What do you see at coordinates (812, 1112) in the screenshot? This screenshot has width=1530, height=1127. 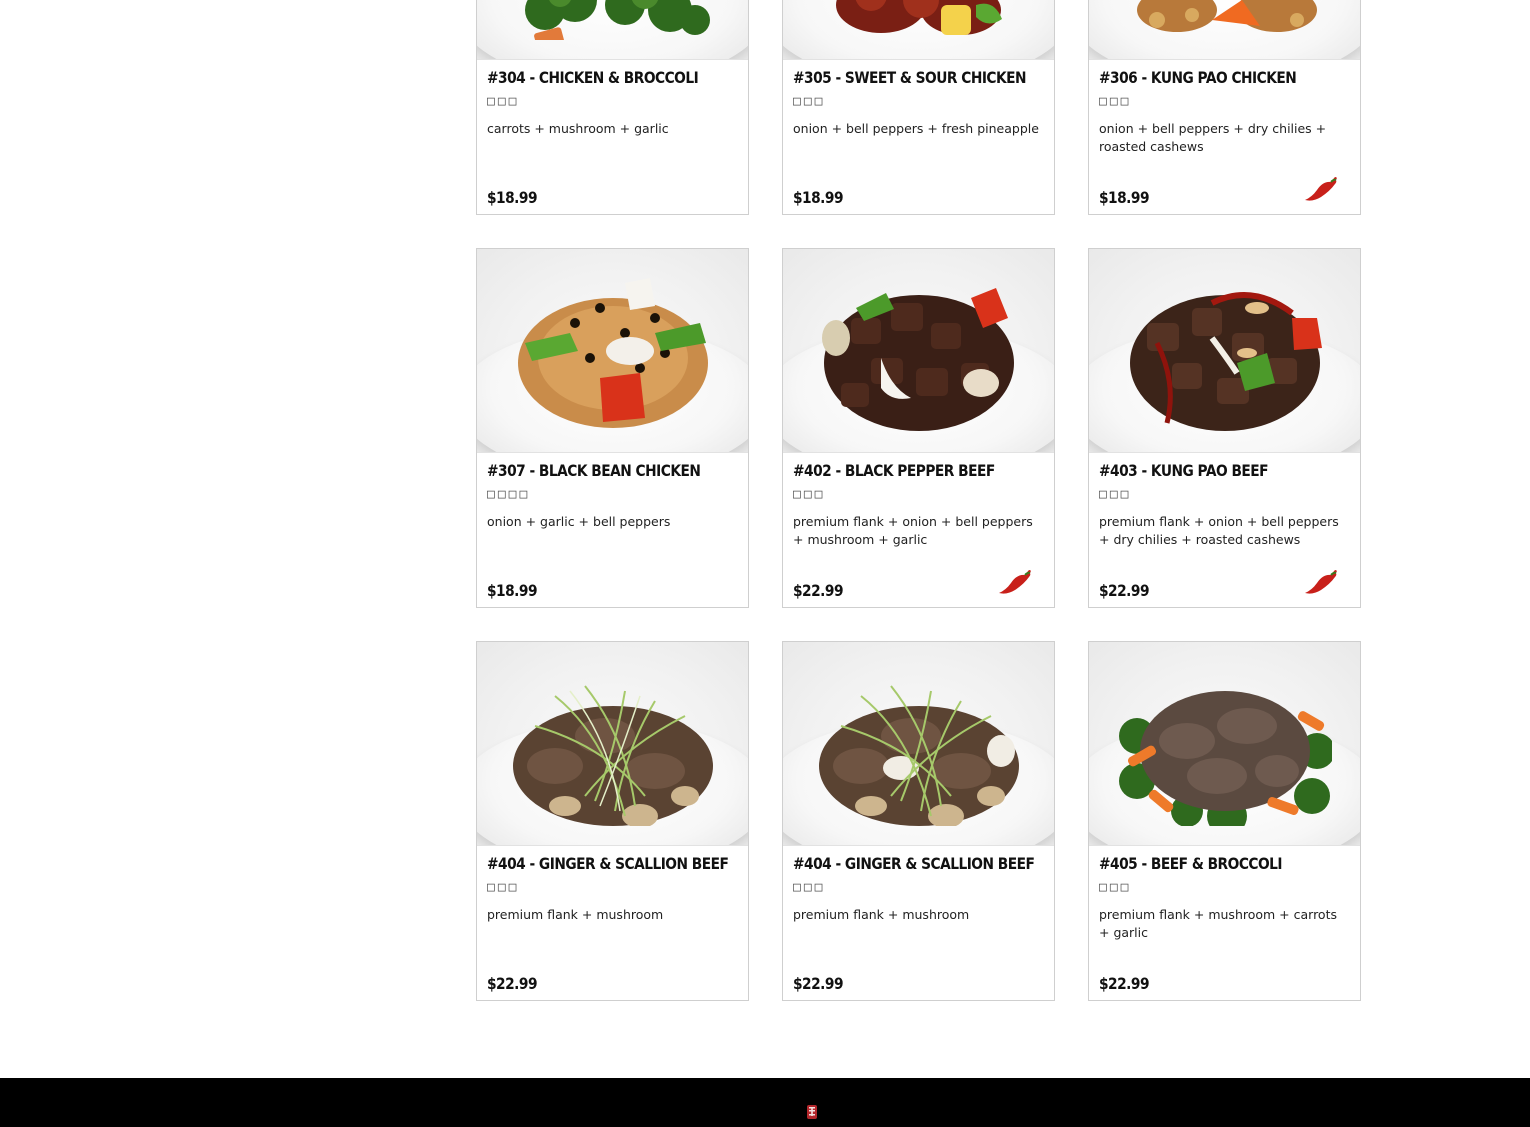 I see `restaurant-logo-icon` at bounding box center [812, 1112].